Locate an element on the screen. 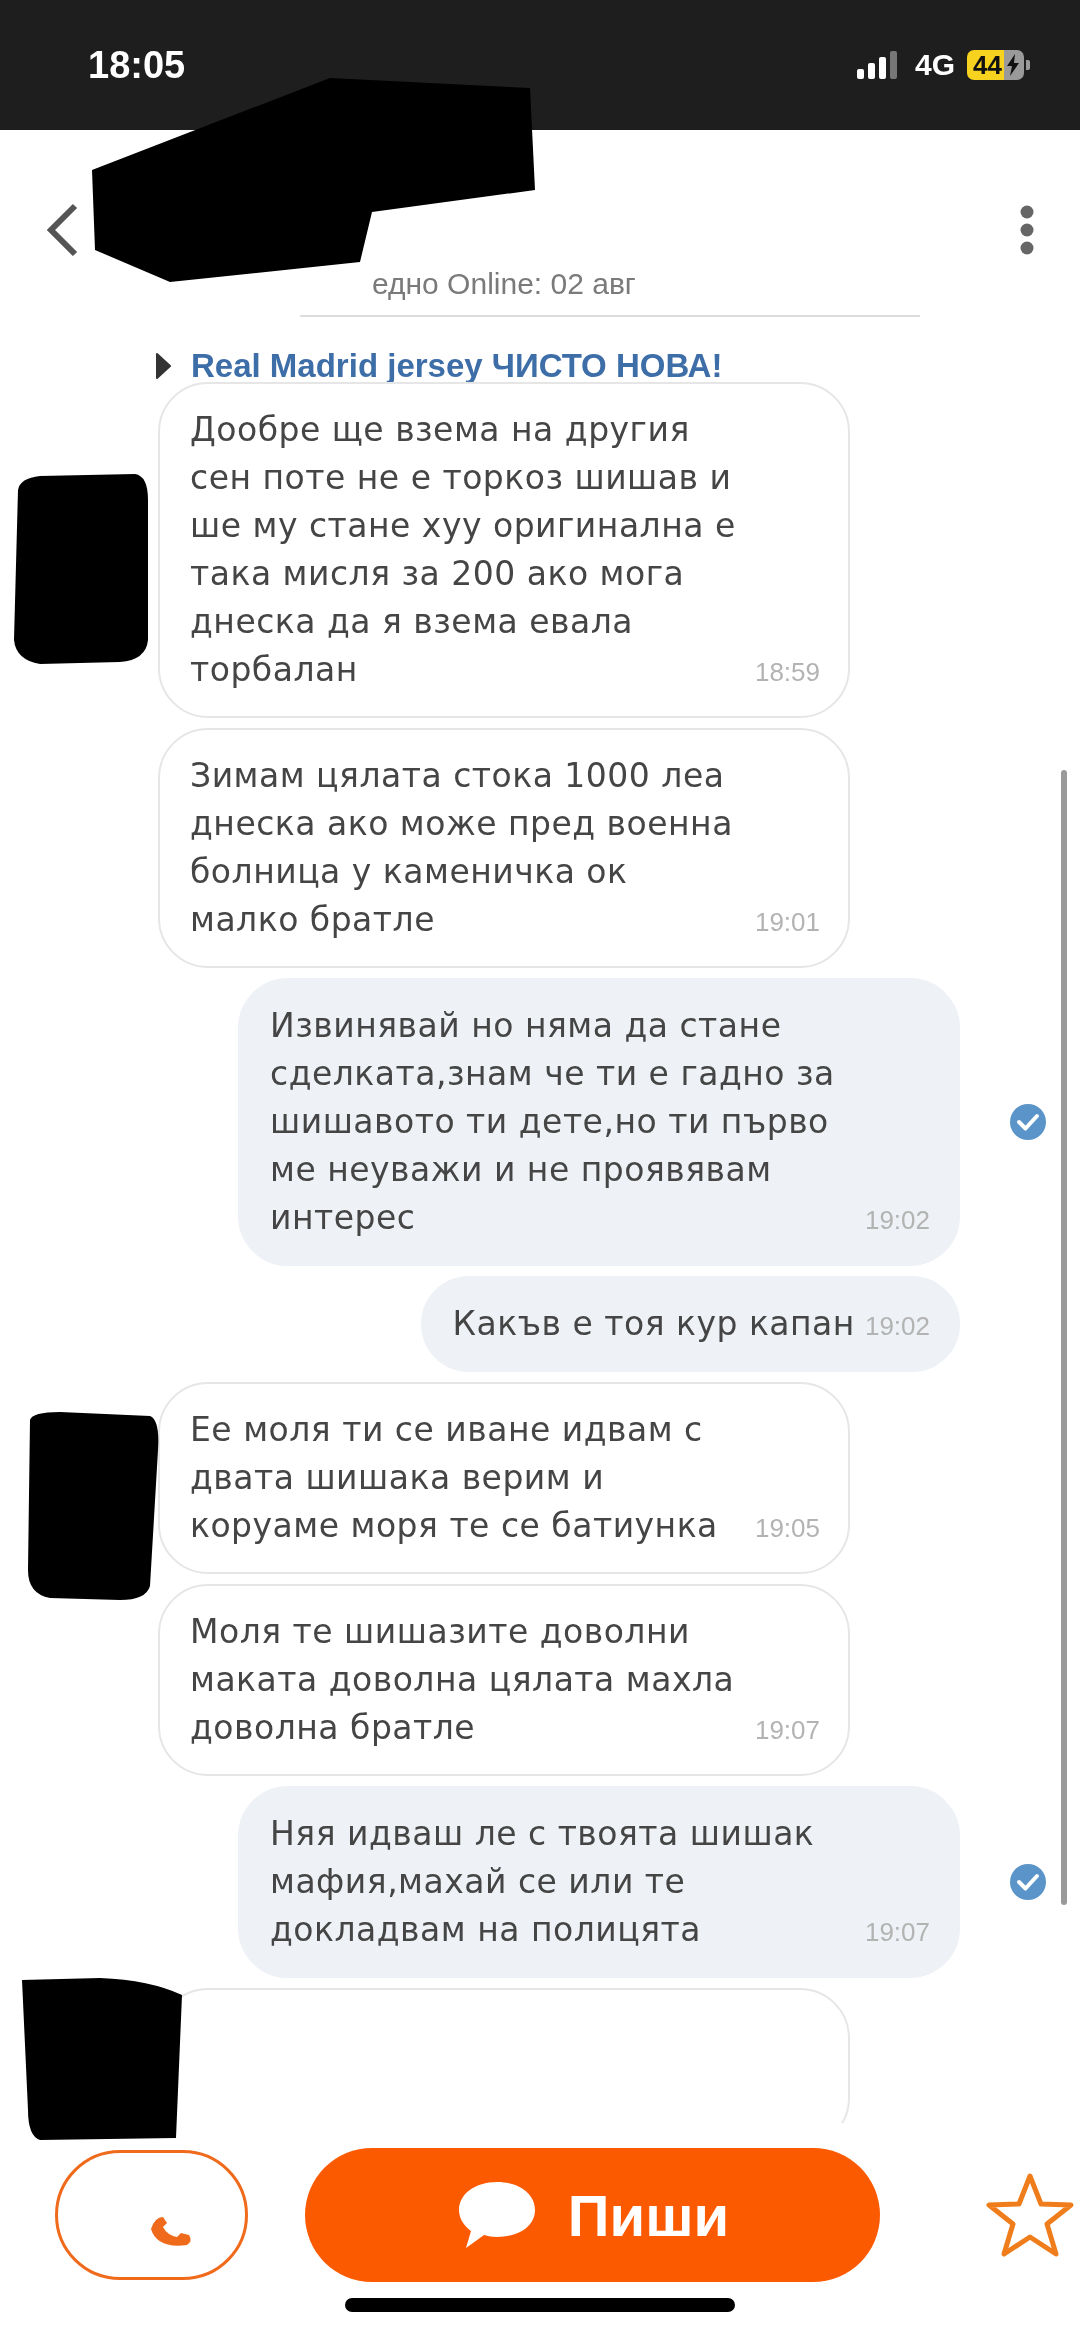 The image size is (1080, 2337). clock-time: 18:05 is located at coordinates (137, 65).